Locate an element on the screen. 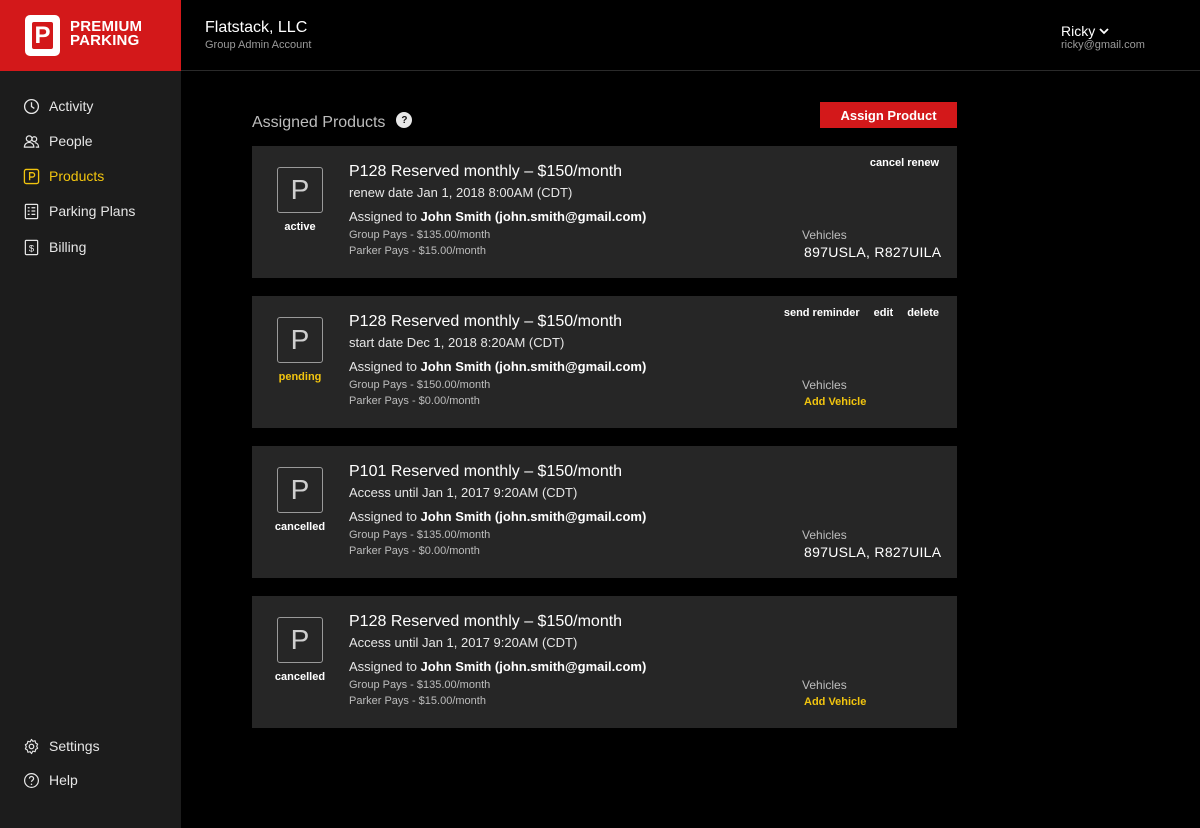 The height and width of the screenshot is (828, 1200). account-type: Group Admin Account is located at coordinates (258, 45).